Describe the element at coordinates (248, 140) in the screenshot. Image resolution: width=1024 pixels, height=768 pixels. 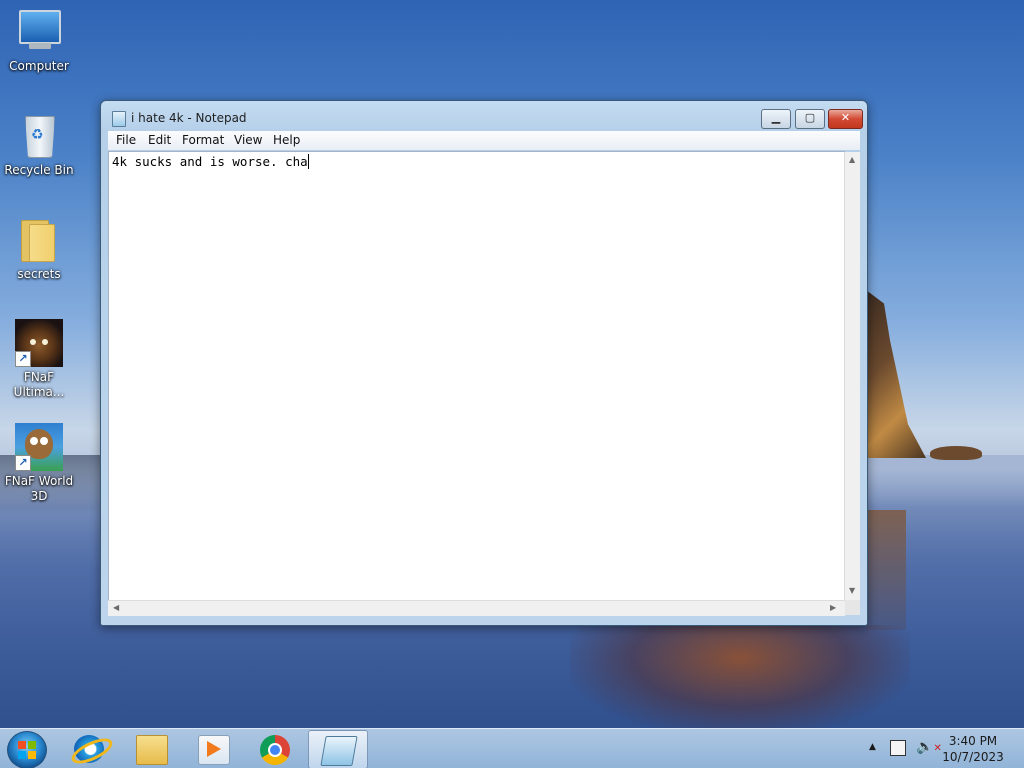
I see `menu-view: View` at that location.